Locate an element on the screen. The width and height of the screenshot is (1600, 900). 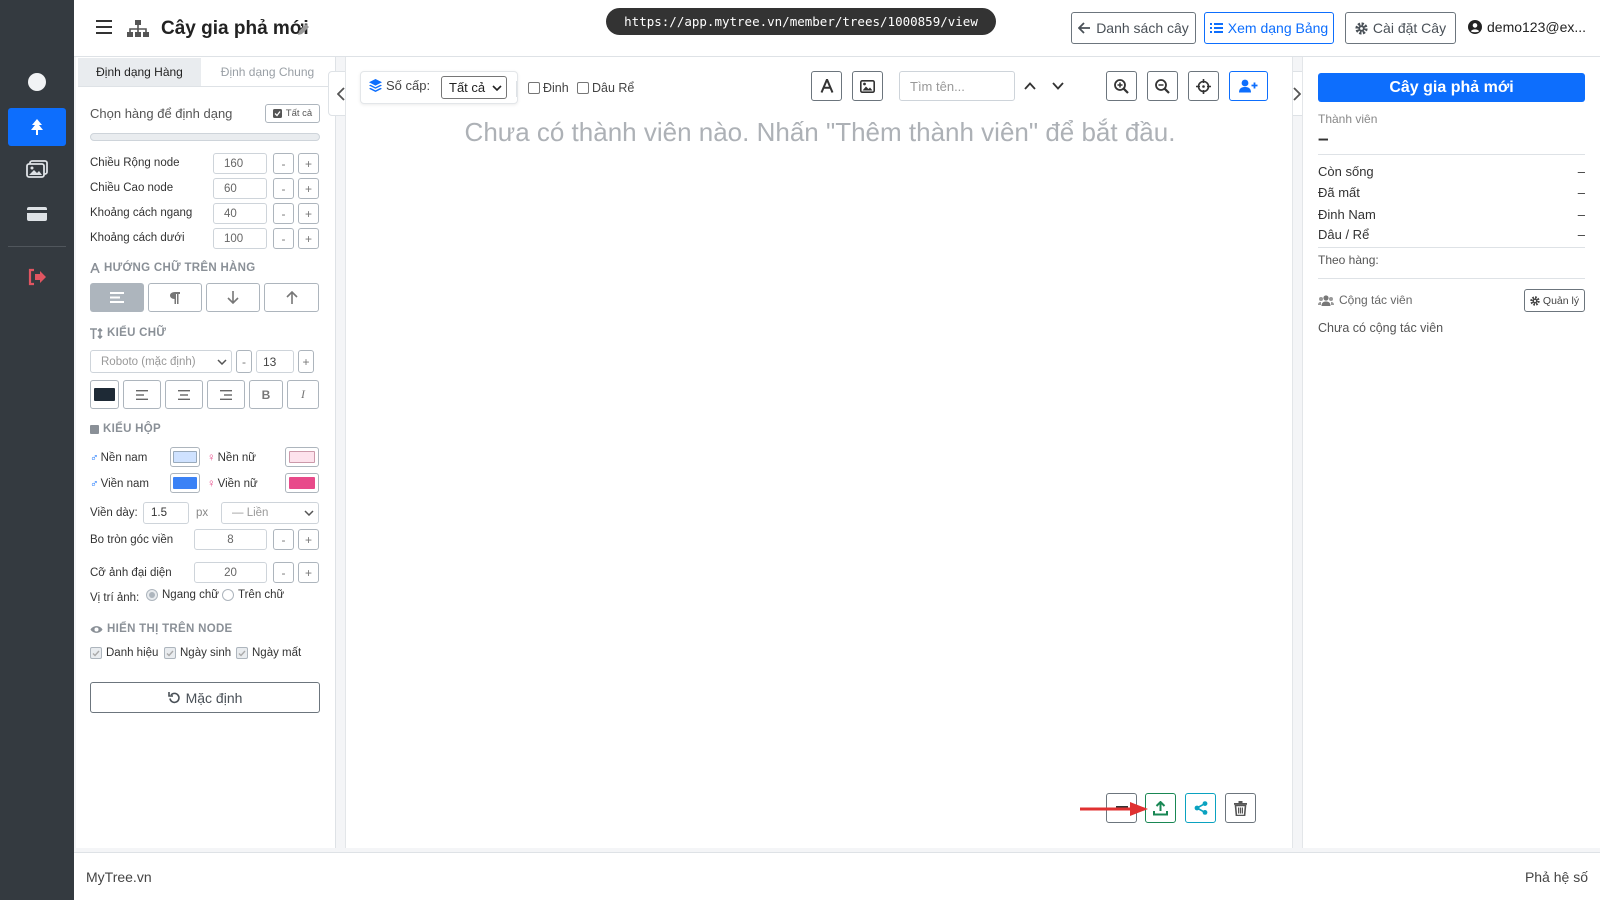
center-tree-button is located at coordinates (1203, 86).